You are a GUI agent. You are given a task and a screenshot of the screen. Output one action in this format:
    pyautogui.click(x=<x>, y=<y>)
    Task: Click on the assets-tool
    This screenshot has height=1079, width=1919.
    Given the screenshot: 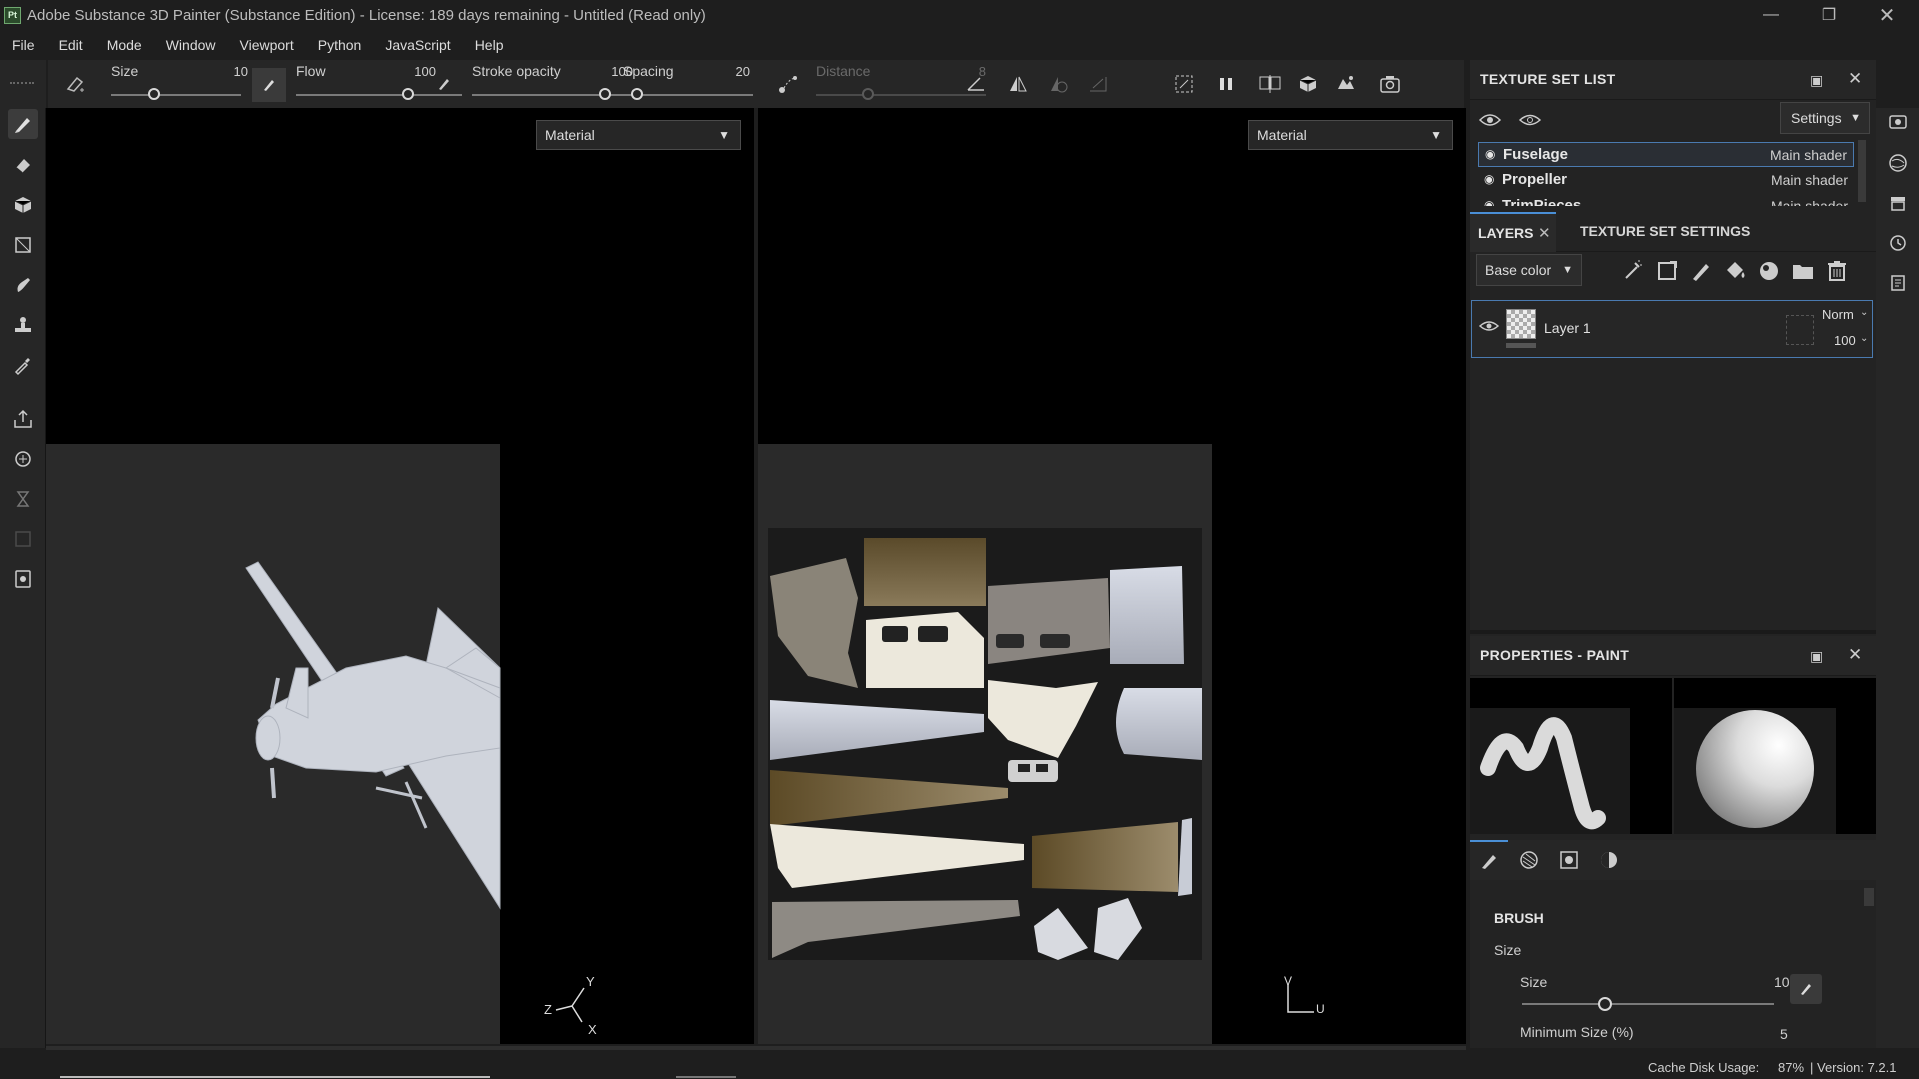 What is the action you would take?
    pyautogui.click(x=23, y=579)
    